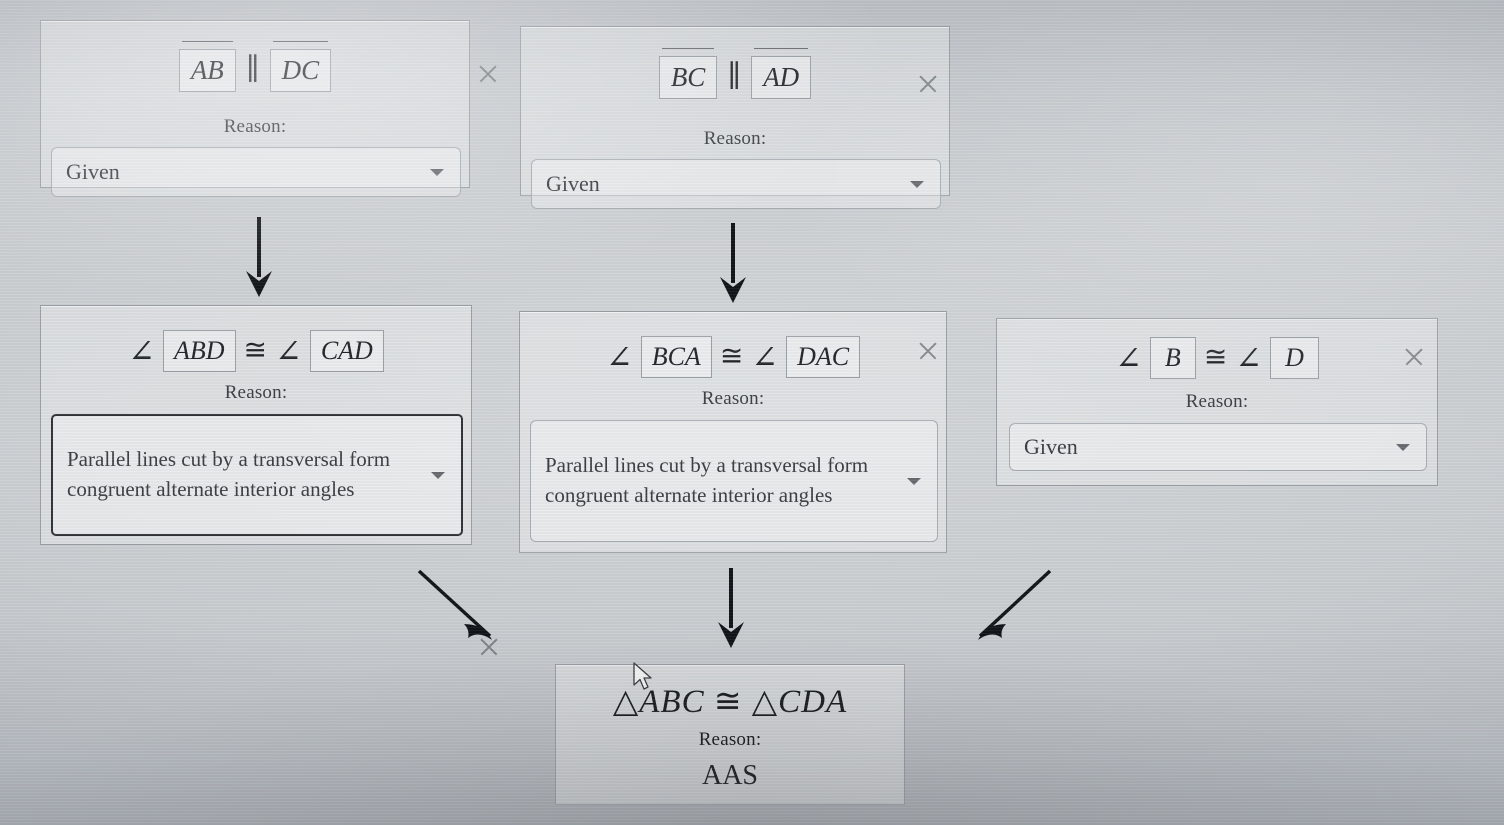  Describe the element at coordinates (1015, 604) in the screenshot. I see `arrow-card5-to-conclusion` at that location.